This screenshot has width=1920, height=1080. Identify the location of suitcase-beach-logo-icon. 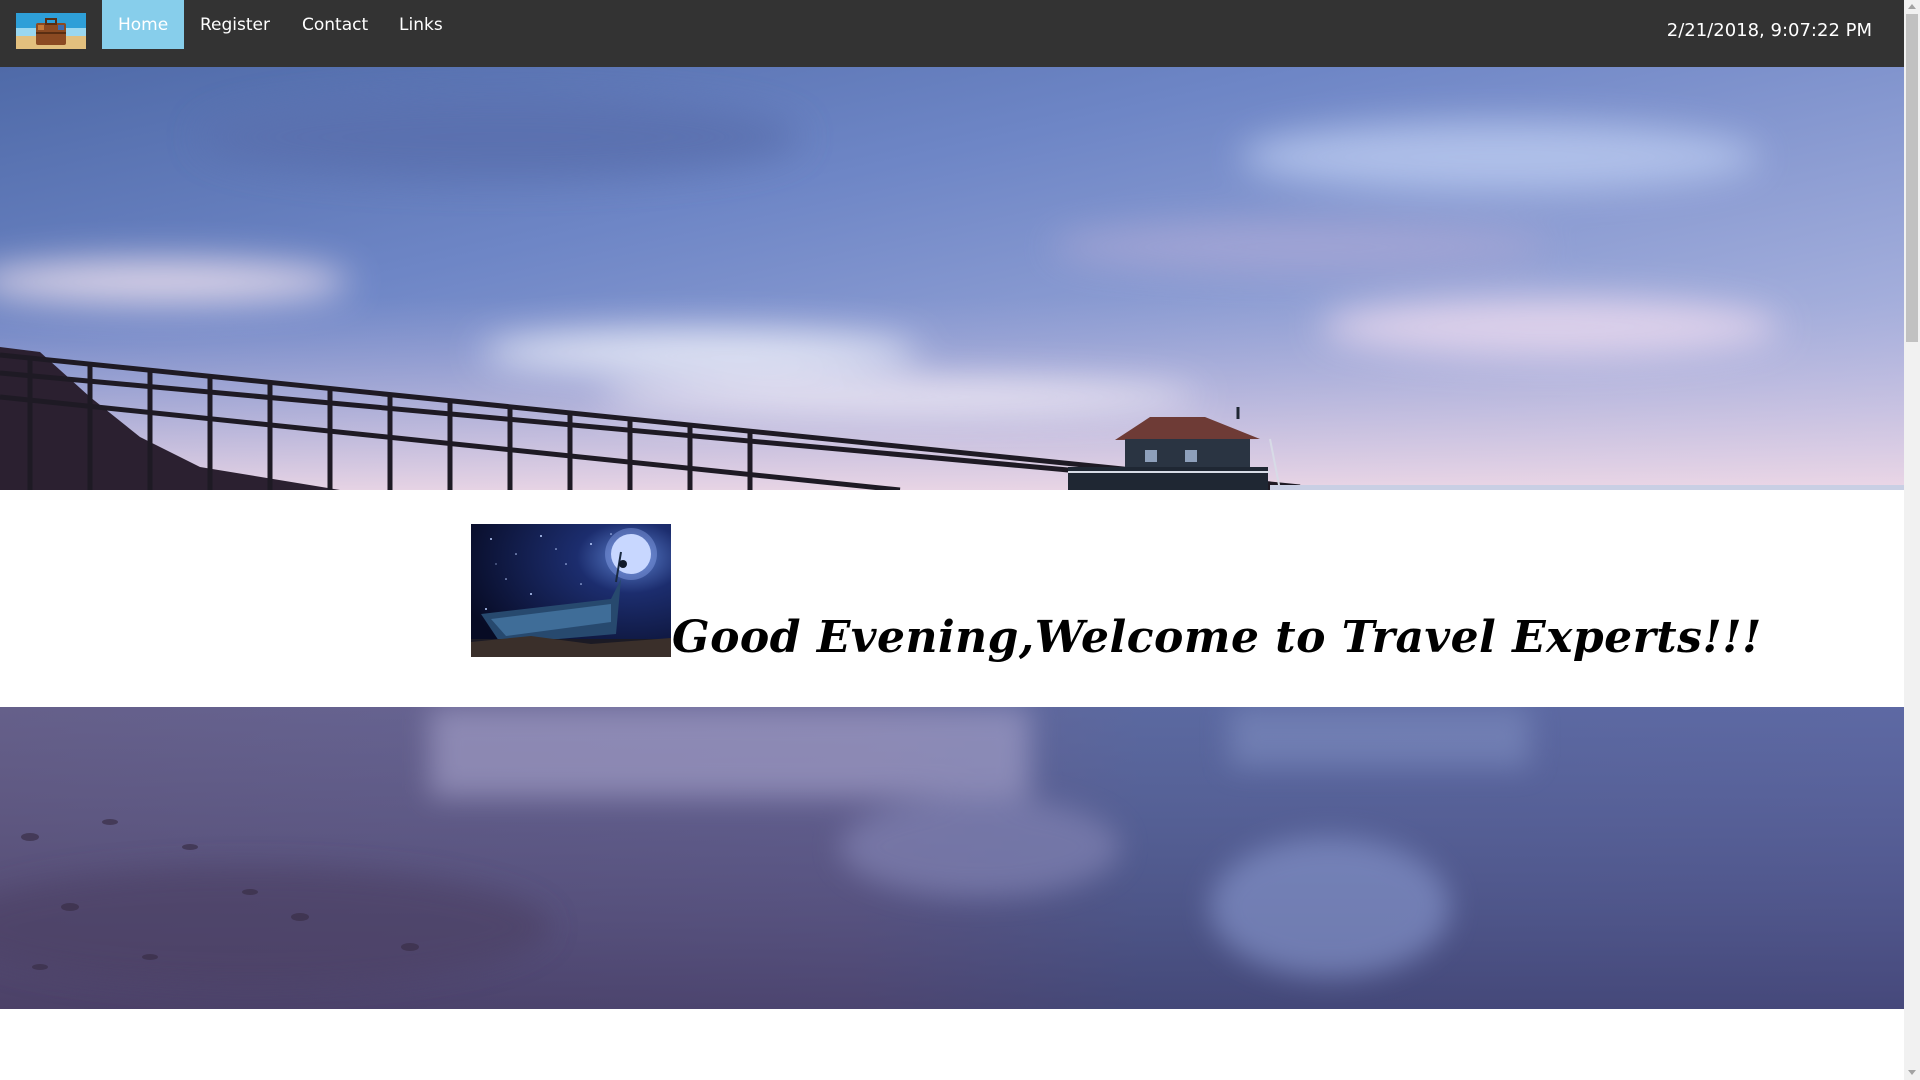
(51, 31).